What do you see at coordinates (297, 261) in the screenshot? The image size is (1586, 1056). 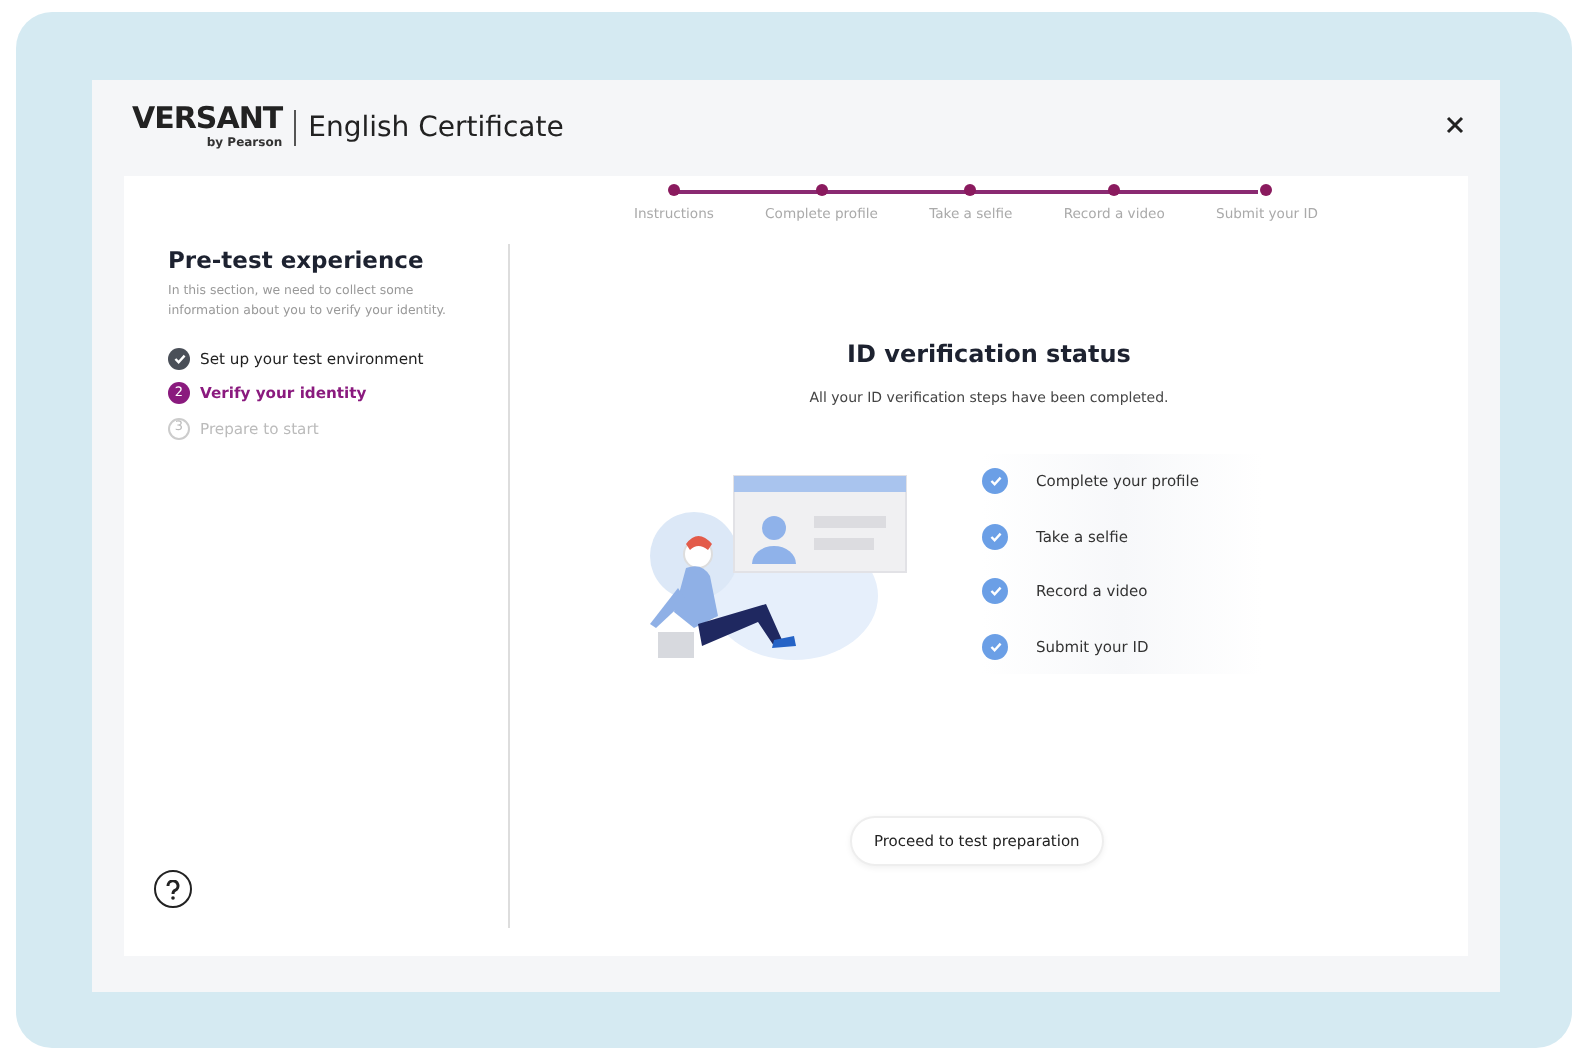 I see `sidebar-title: Pre-test experience` at bounding box center [297, 261].